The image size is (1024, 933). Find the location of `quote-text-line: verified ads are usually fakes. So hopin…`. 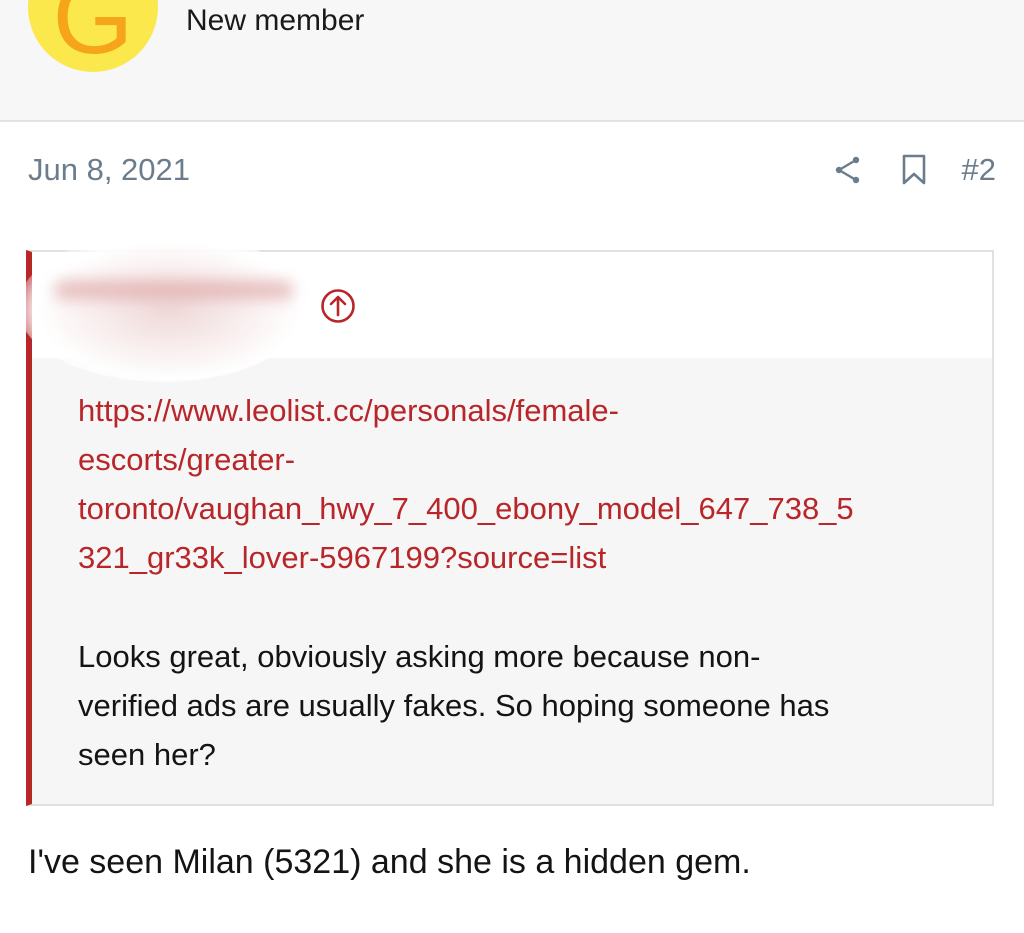

quote-text-line: verified ads are usually fakes. So hopin… is located at coordinates (454, 705).